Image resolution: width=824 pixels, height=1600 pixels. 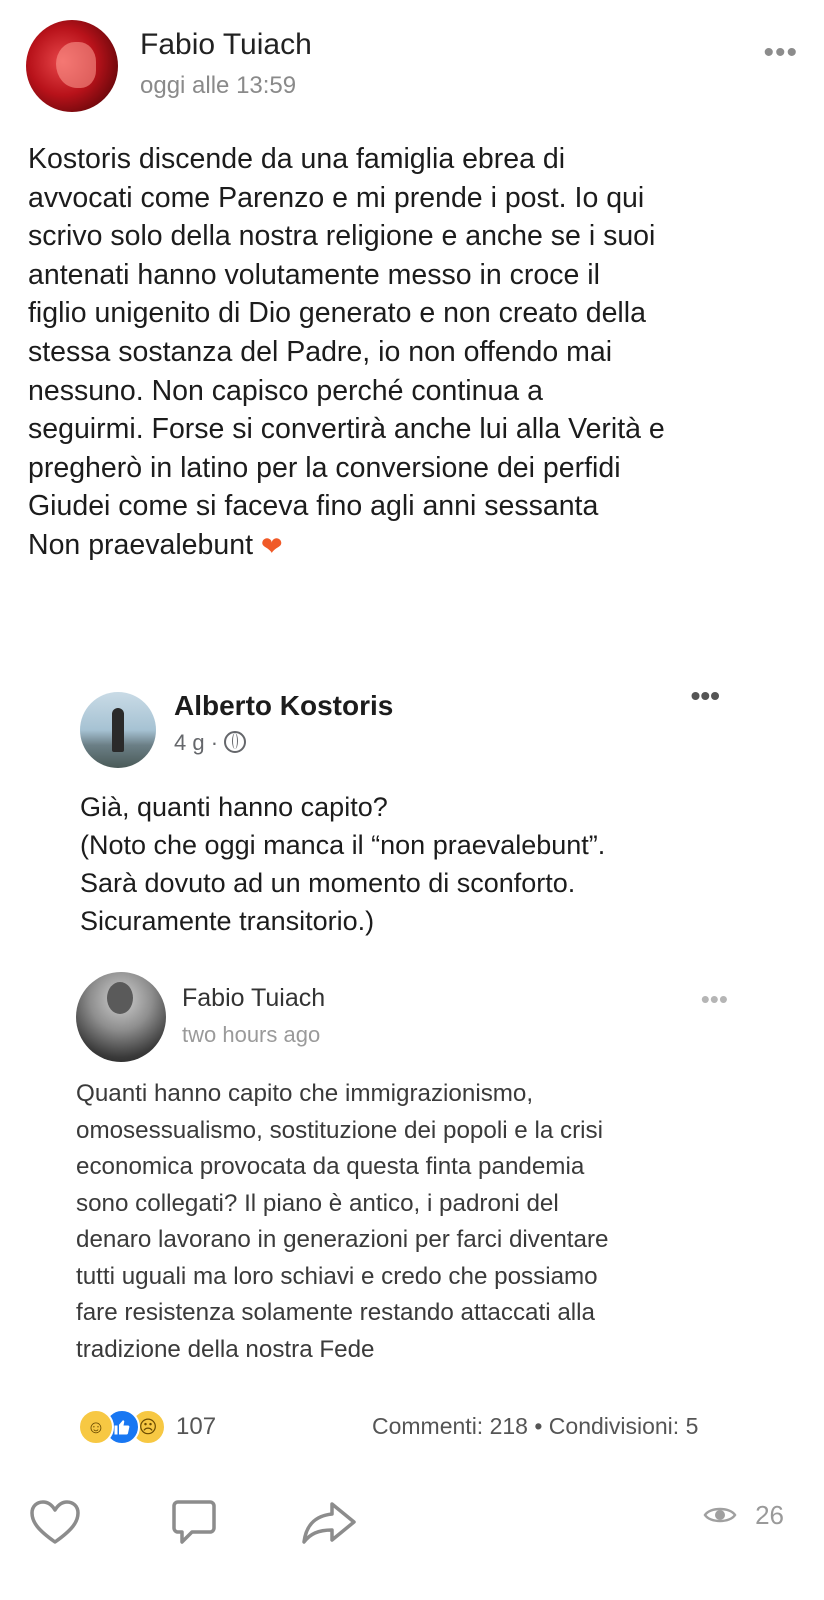 What do you see at coordinates (234, 807) in the screenshot?
I see `shared-text-line: Già, quanti hanno capito?` at bounding box center [234, 807].